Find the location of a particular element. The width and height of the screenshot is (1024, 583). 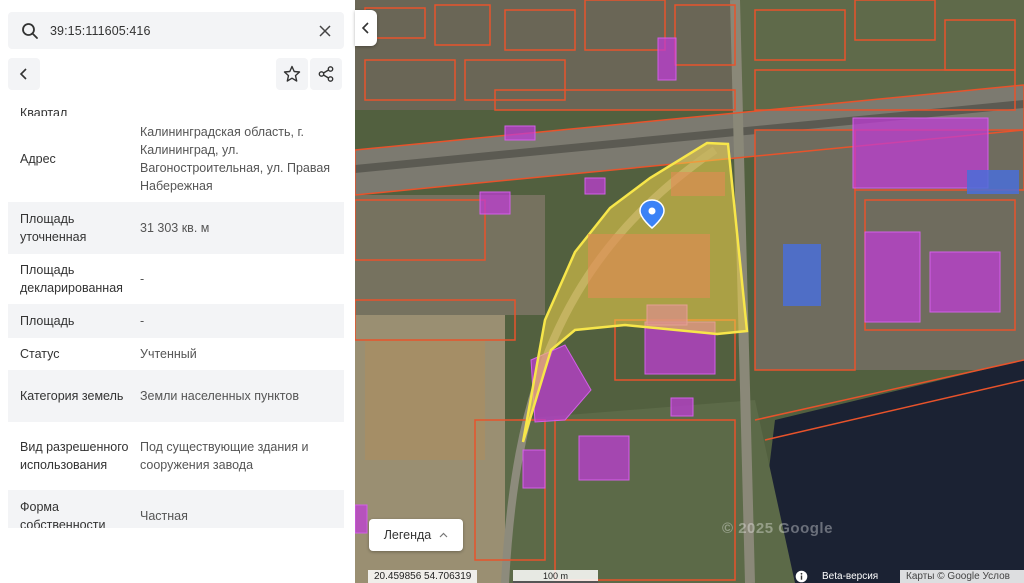

table-row: Квартал is located at coordinates (176, 106).